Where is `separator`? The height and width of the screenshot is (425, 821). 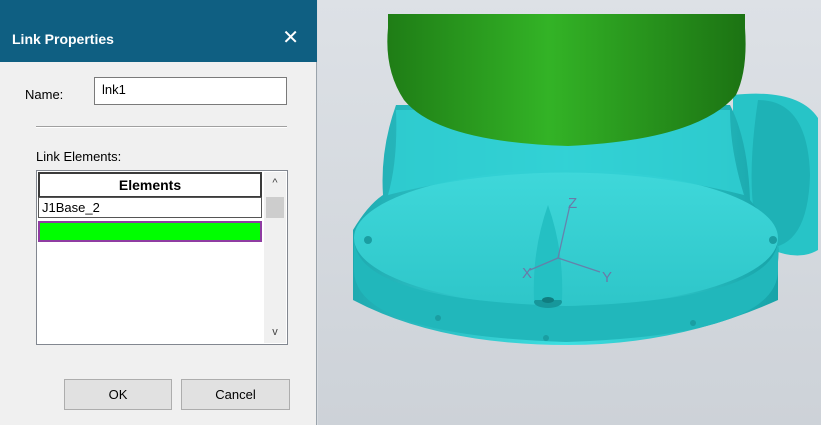
separator is located at coordinates (161, 127).